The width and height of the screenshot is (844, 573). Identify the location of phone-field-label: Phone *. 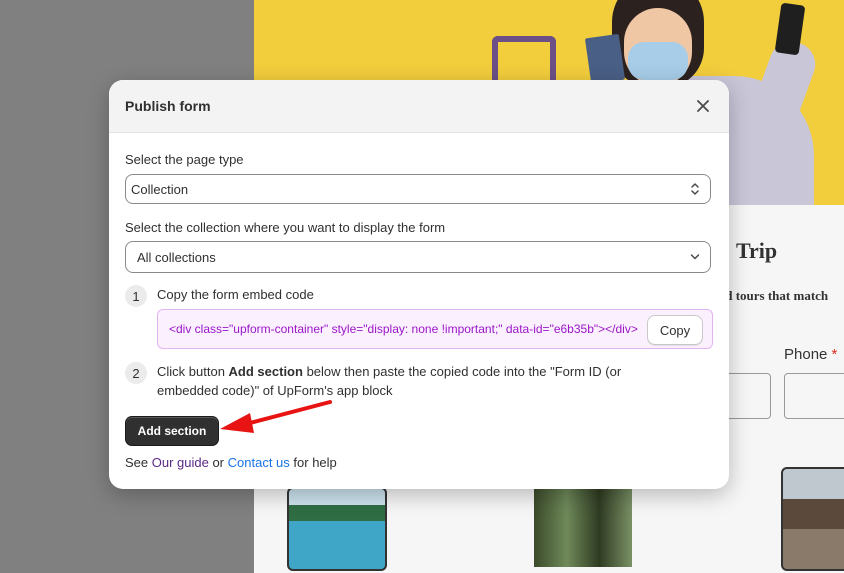
(810, 354).